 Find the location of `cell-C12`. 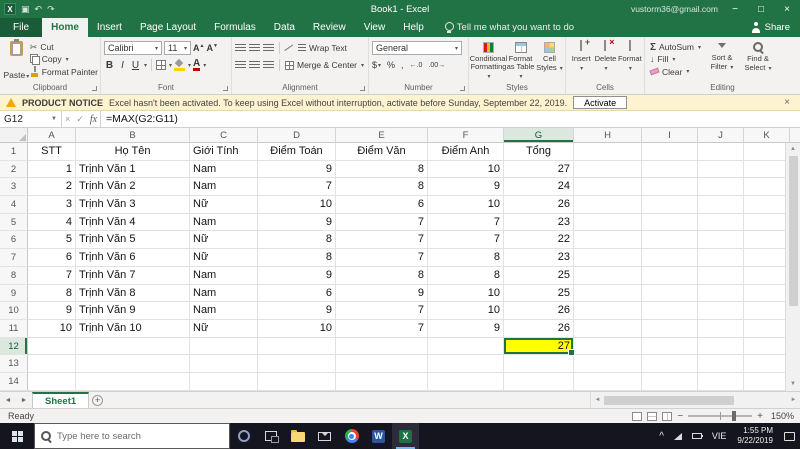

cell-C12 is located at coordinates (224, 346).